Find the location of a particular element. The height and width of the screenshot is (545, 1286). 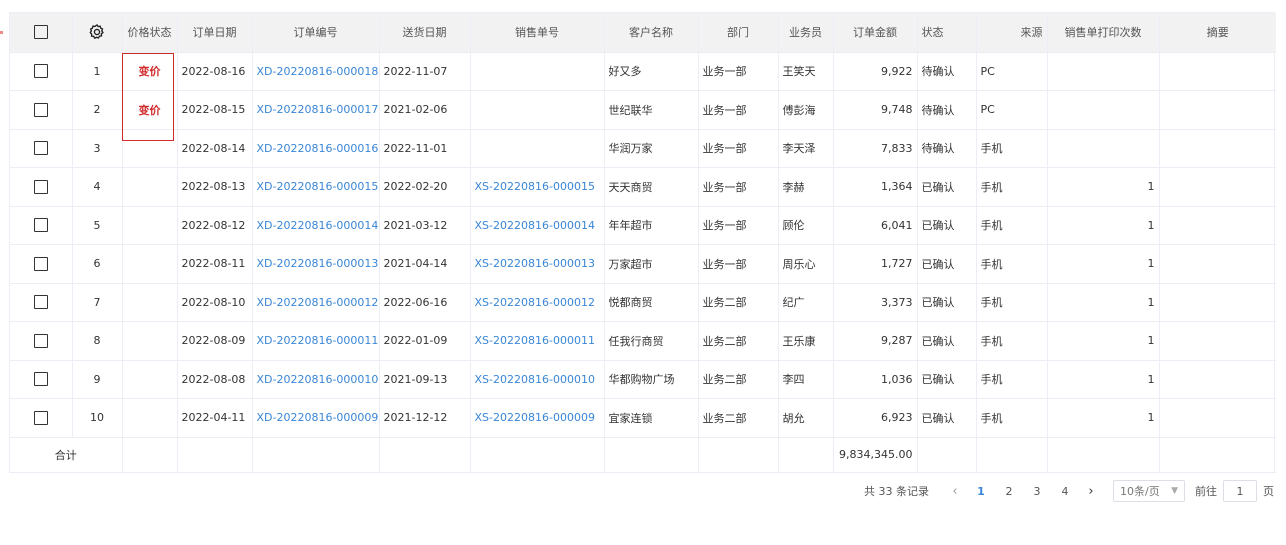

source-cell: PC is located at coordinates (1012, 71).